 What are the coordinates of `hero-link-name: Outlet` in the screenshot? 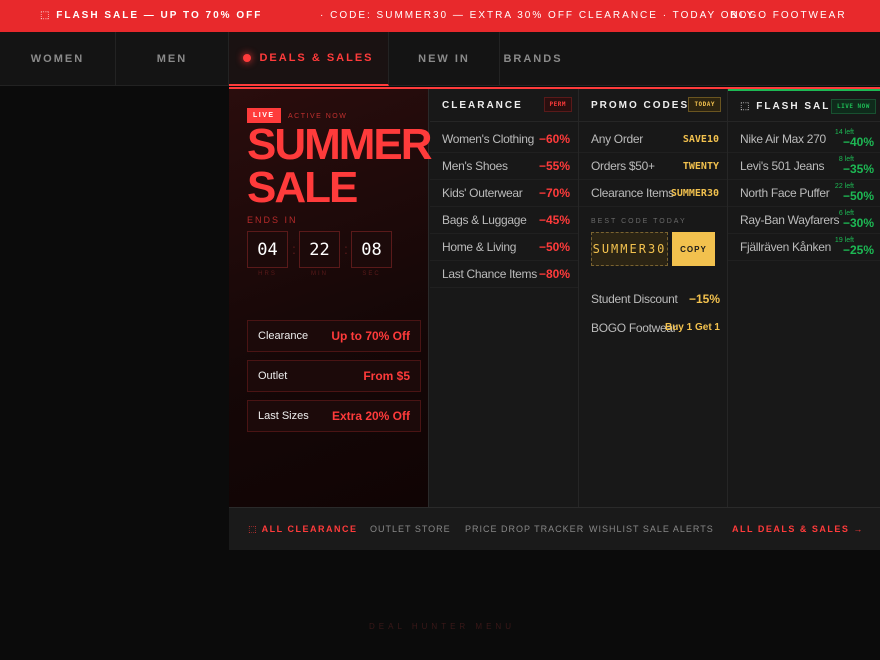 It's located at (273, 376).